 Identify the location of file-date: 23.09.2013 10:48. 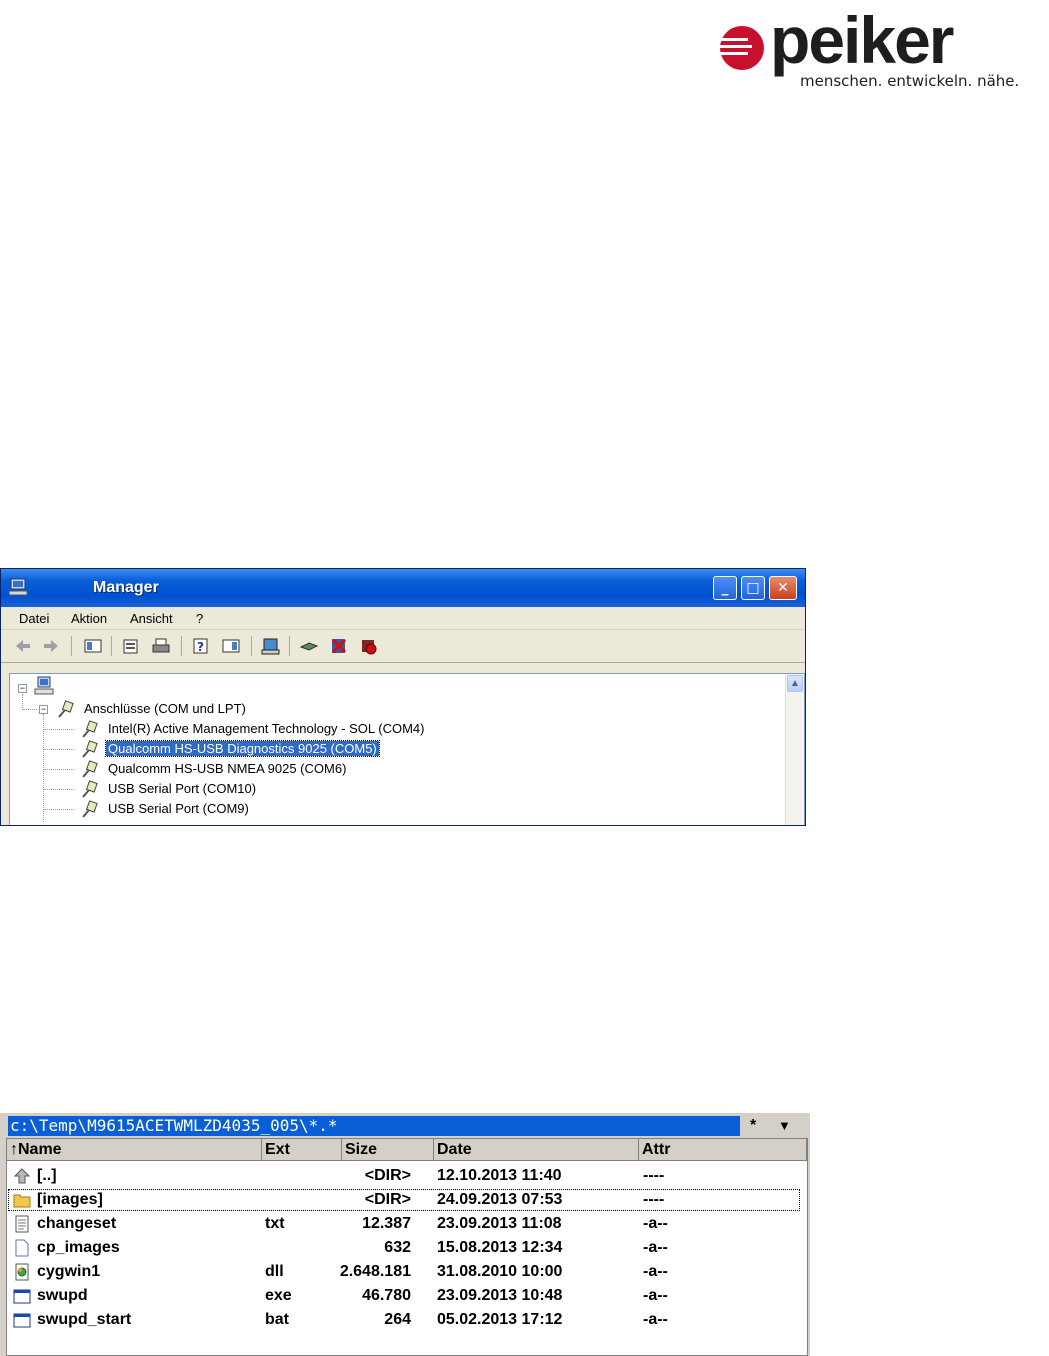
(500, 1295).